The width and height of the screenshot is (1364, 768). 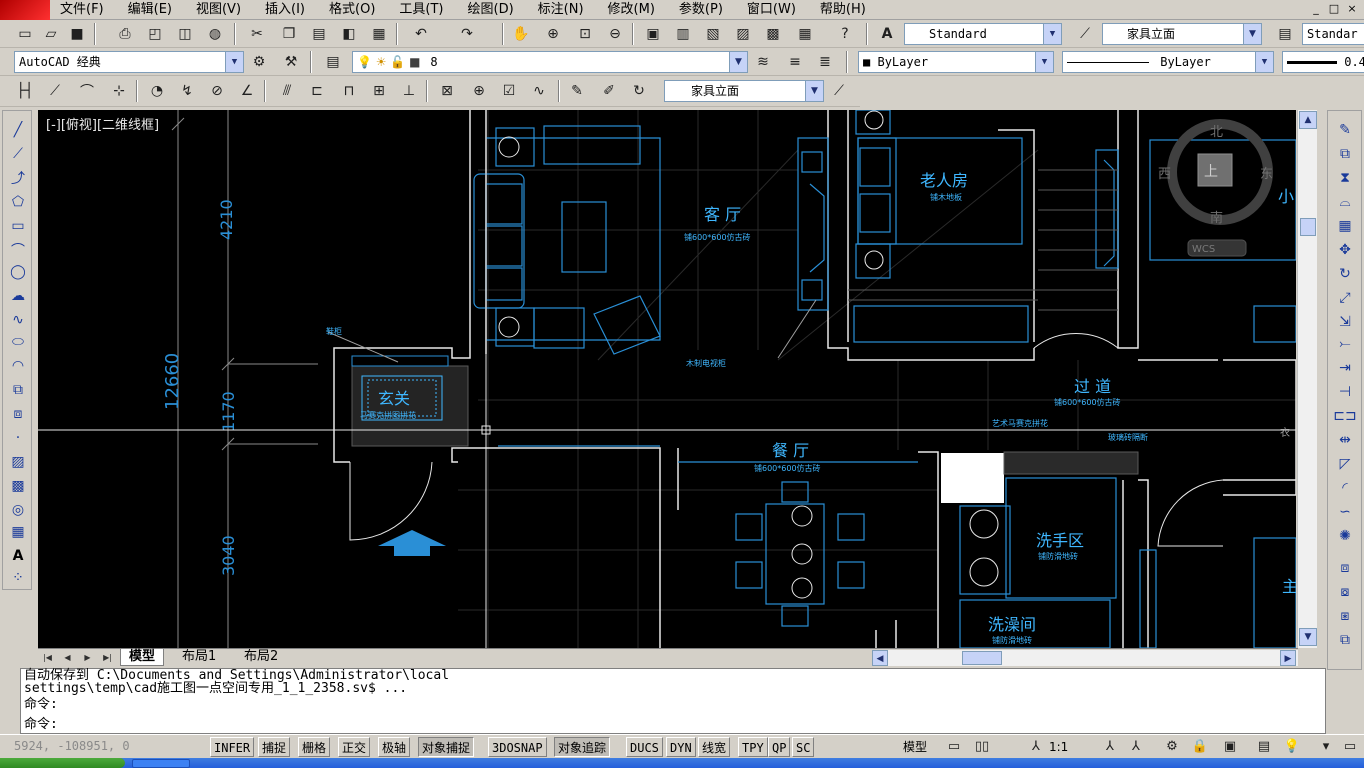 What do you see at coordinates (585, 34) in the screenshot?
I see `zoom-window-icon: ⊡` at bounding box center [585, 34].